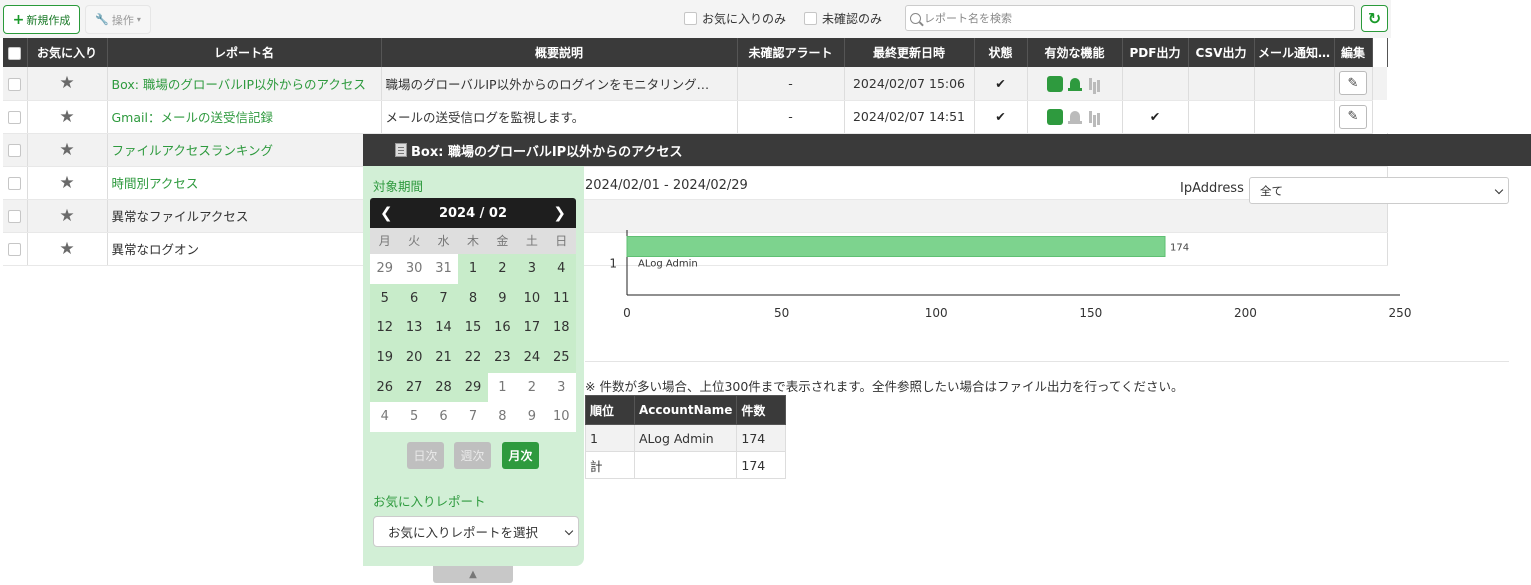  Describe the element at coordinates (520, 455) in the screenshot. I see `monthly-button: 月次` at that location.